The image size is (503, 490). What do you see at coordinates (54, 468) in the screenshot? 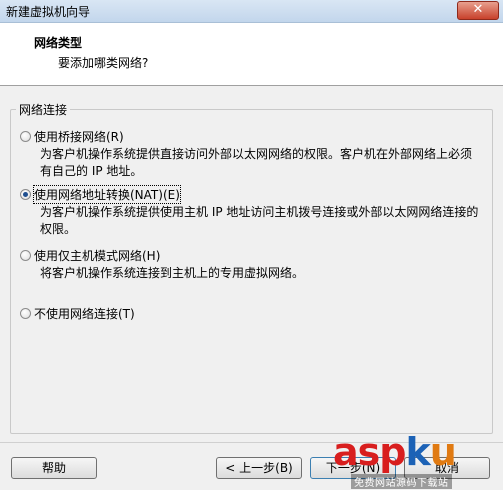
I see `help-button: 帮助` at bounding box center [54, 468].